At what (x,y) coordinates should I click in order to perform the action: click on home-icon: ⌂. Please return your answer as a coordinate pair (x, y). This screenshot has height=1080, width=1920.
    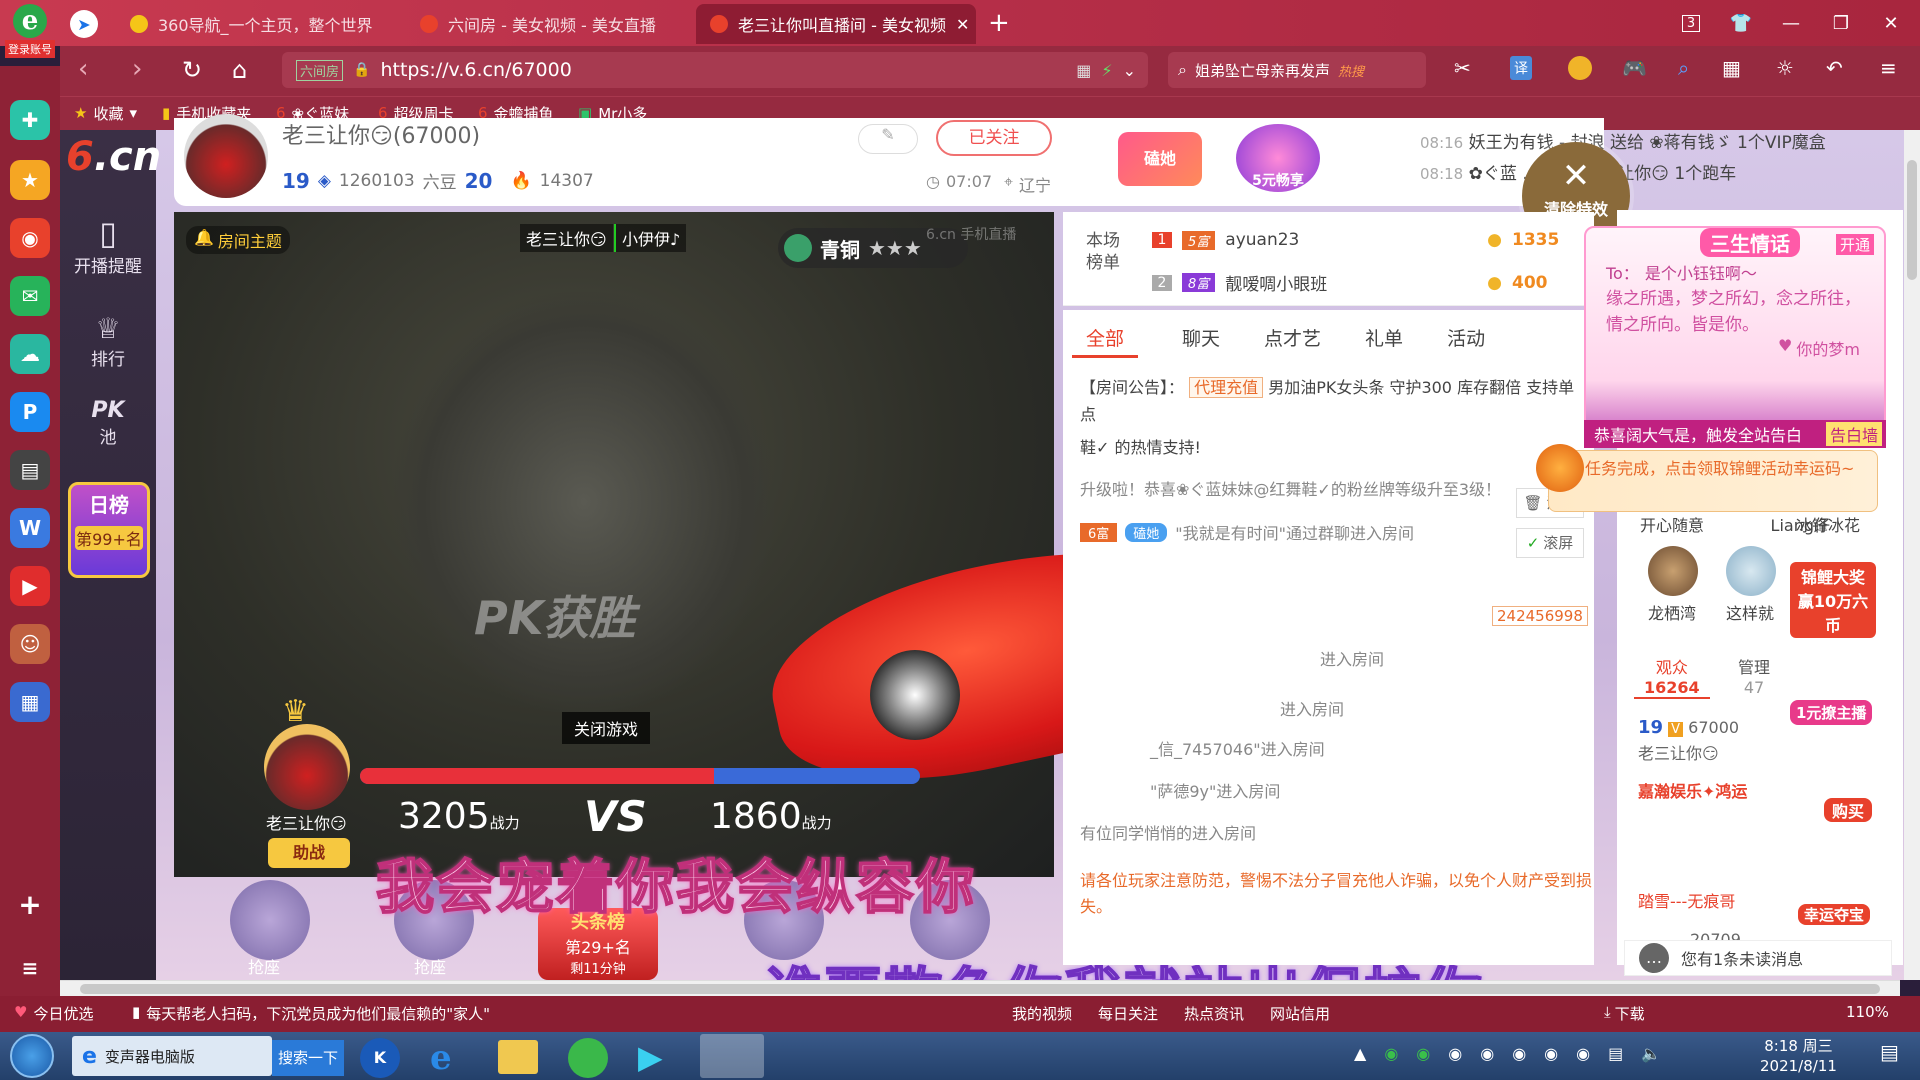
    Looking at the image, I should click on (239, 70).